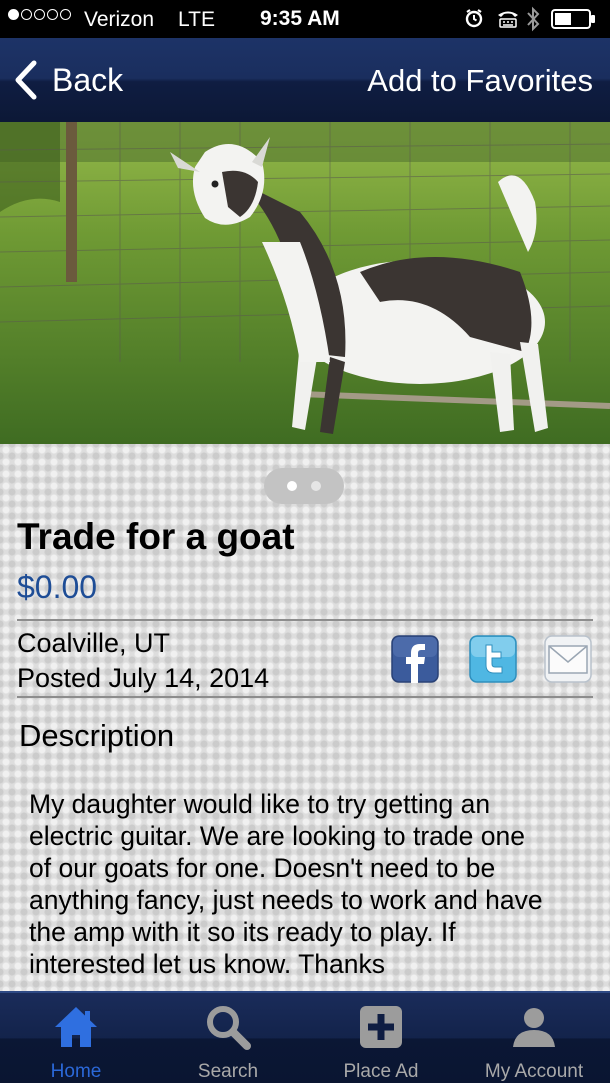 The height and width of the screenshot is (1083, 610). What do you see at coordinates (143, 678) in the screenshot?
I see `listing-posted-date: Posted July 14, 2014` at bounding box center [143, 678].